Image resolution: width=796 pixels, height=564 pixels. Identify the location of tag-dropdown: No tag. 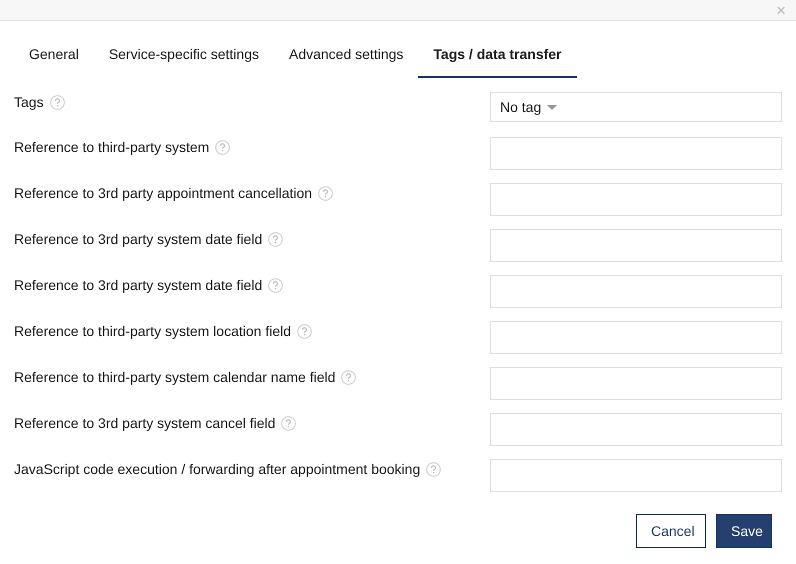
(636, 107).